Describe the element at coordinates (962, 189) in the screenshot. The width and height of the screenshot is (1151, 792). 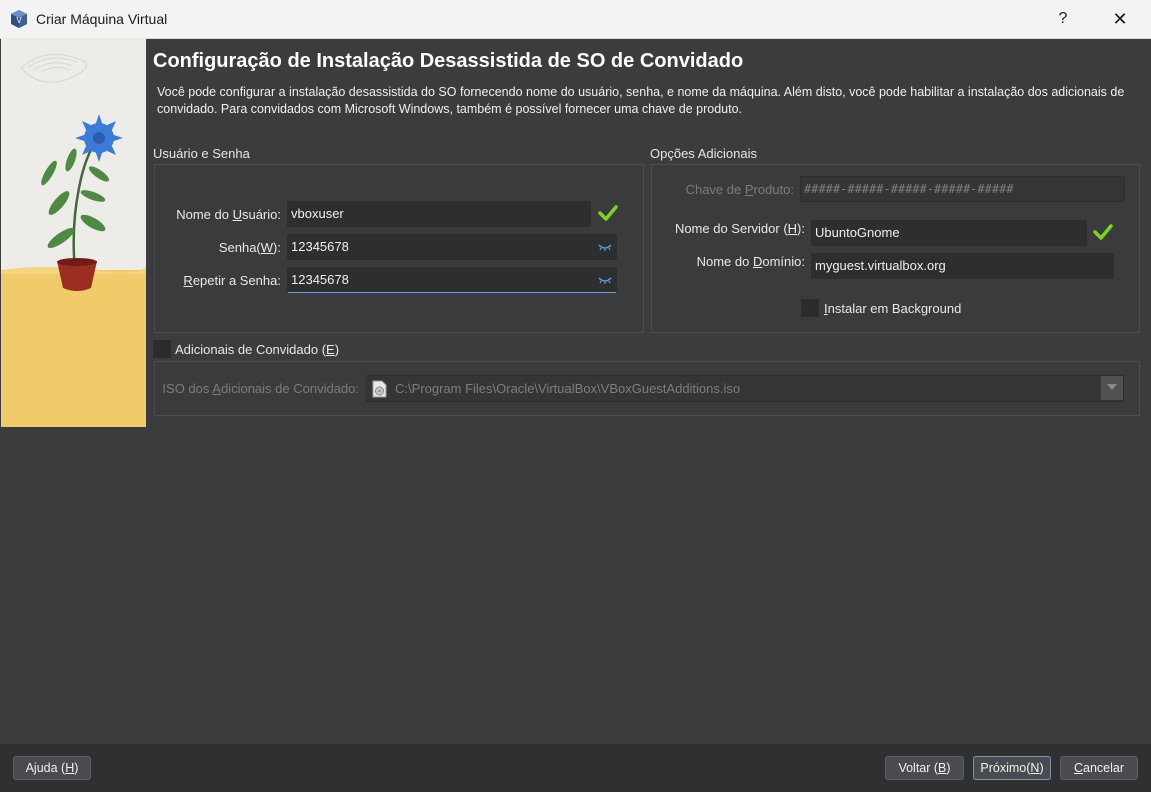
I see `product-key-field: #####-#####-#####-#####-#####` at that location.